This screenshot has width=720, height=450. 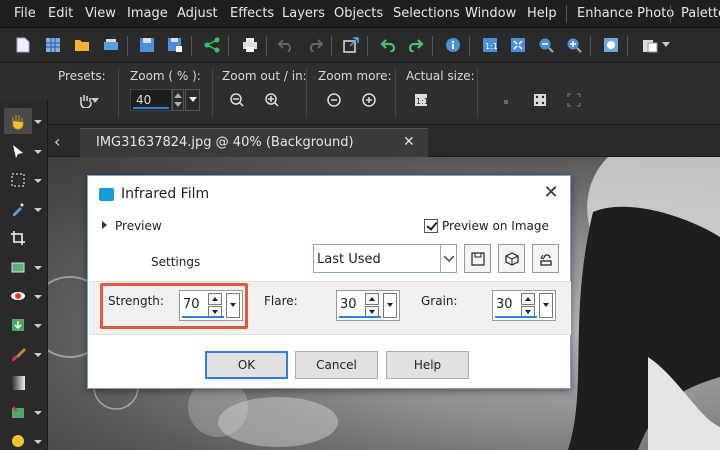 I want to click on zoom-100-icon: 1:1, so click(x=490, y=45).